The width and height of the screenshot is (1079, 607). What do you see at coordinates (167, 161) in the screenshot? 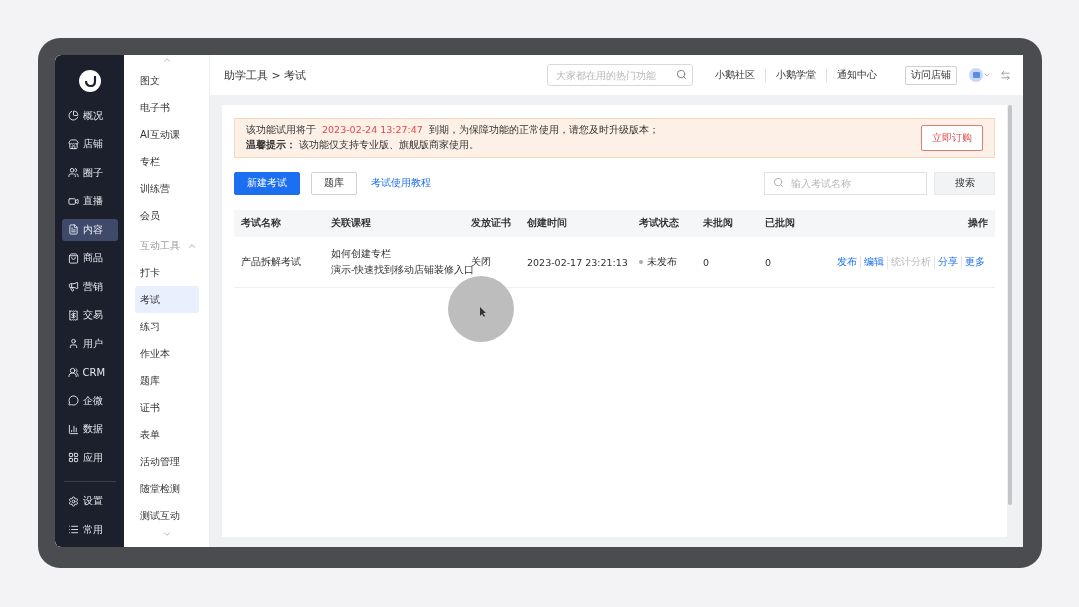
I see `submenu-item: 专栏` at bounding box center [167, 161].